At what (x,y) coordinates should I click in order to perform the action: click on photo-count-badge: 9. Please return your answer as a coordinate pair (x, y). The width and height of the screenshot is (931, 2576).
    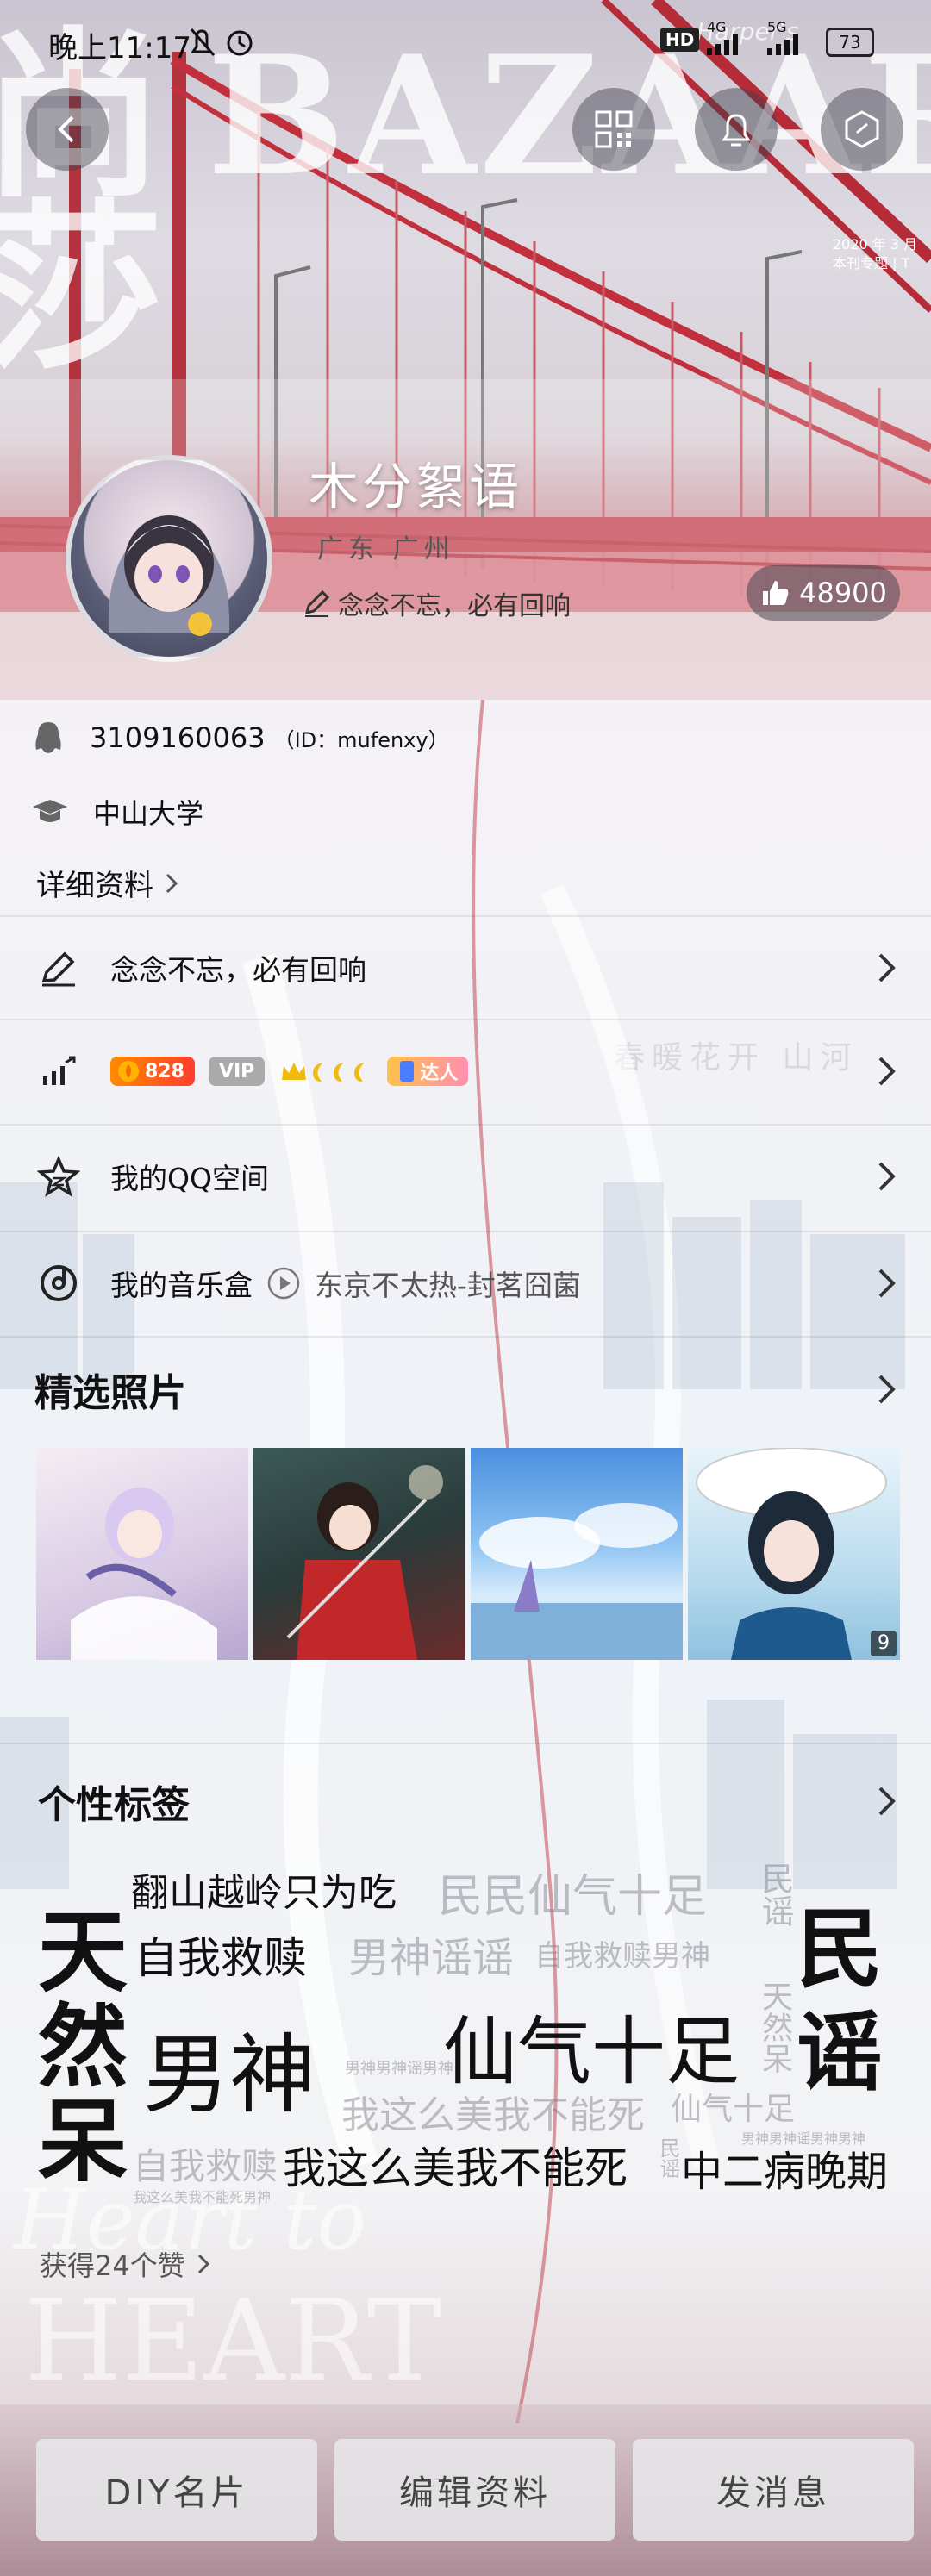
    Looking at the image, I should click on (884, 1643).